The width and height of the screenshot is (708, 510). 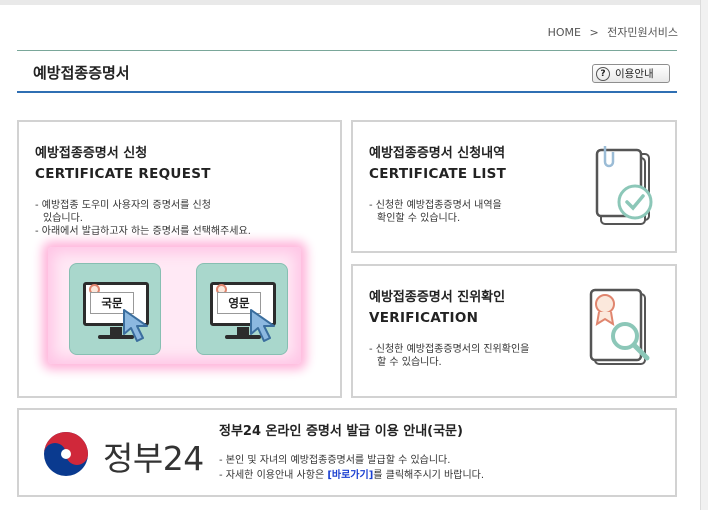 I want to click on list-title-ko: 예방접종증명서 신청내역, so click(x=437, y=153).